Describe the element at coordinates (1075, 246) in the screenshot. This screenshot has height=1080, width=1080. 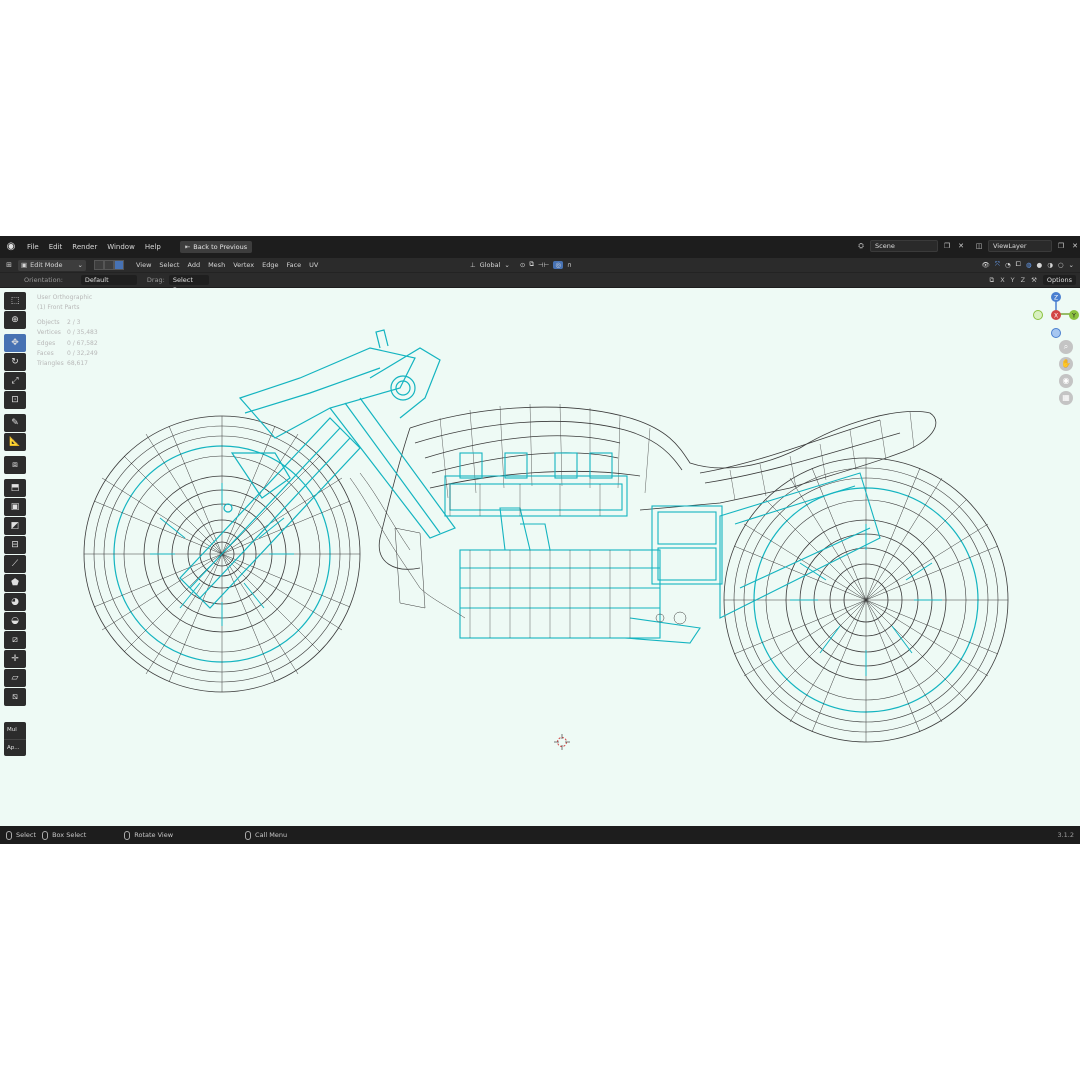
I see `delete-view-layer-icon: ✕` at that location.